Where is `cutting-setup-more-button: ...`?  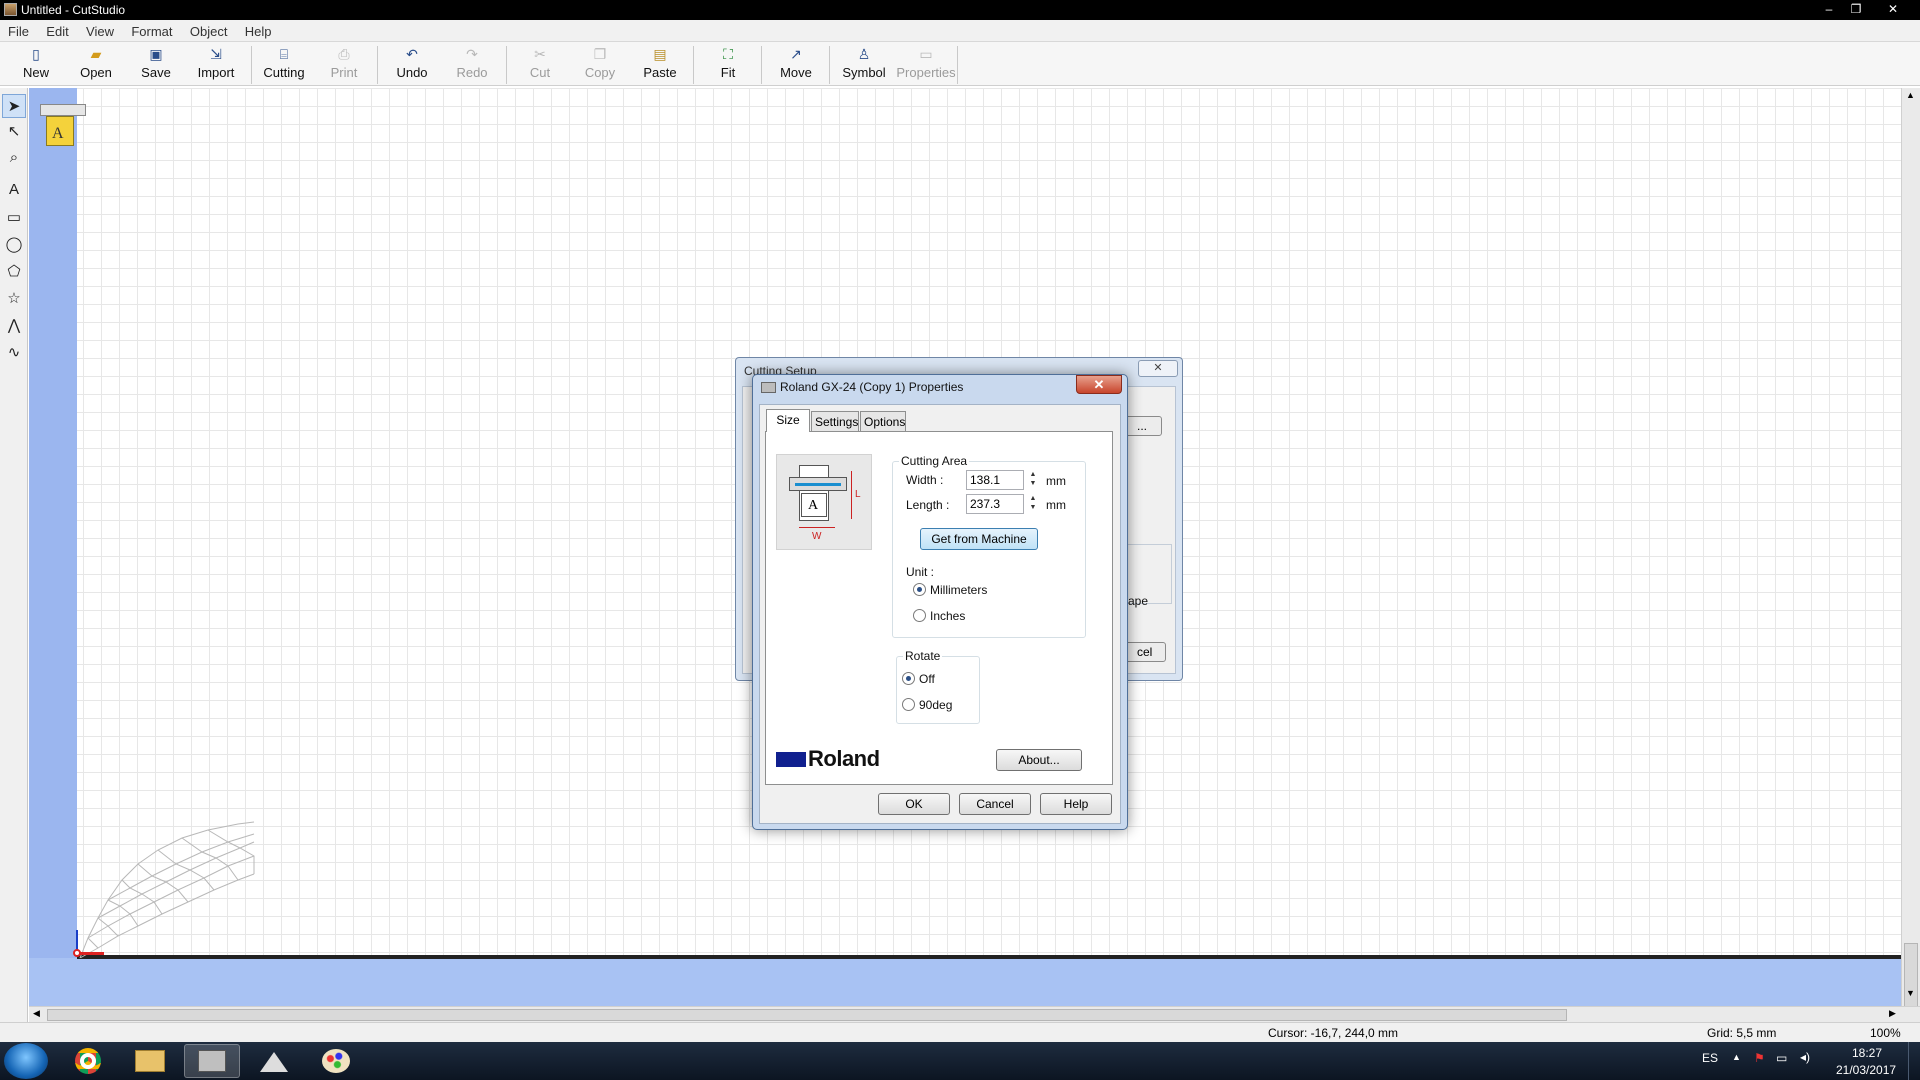 cutting-setup-more-button: ... is located at coordinates (1142, 426).